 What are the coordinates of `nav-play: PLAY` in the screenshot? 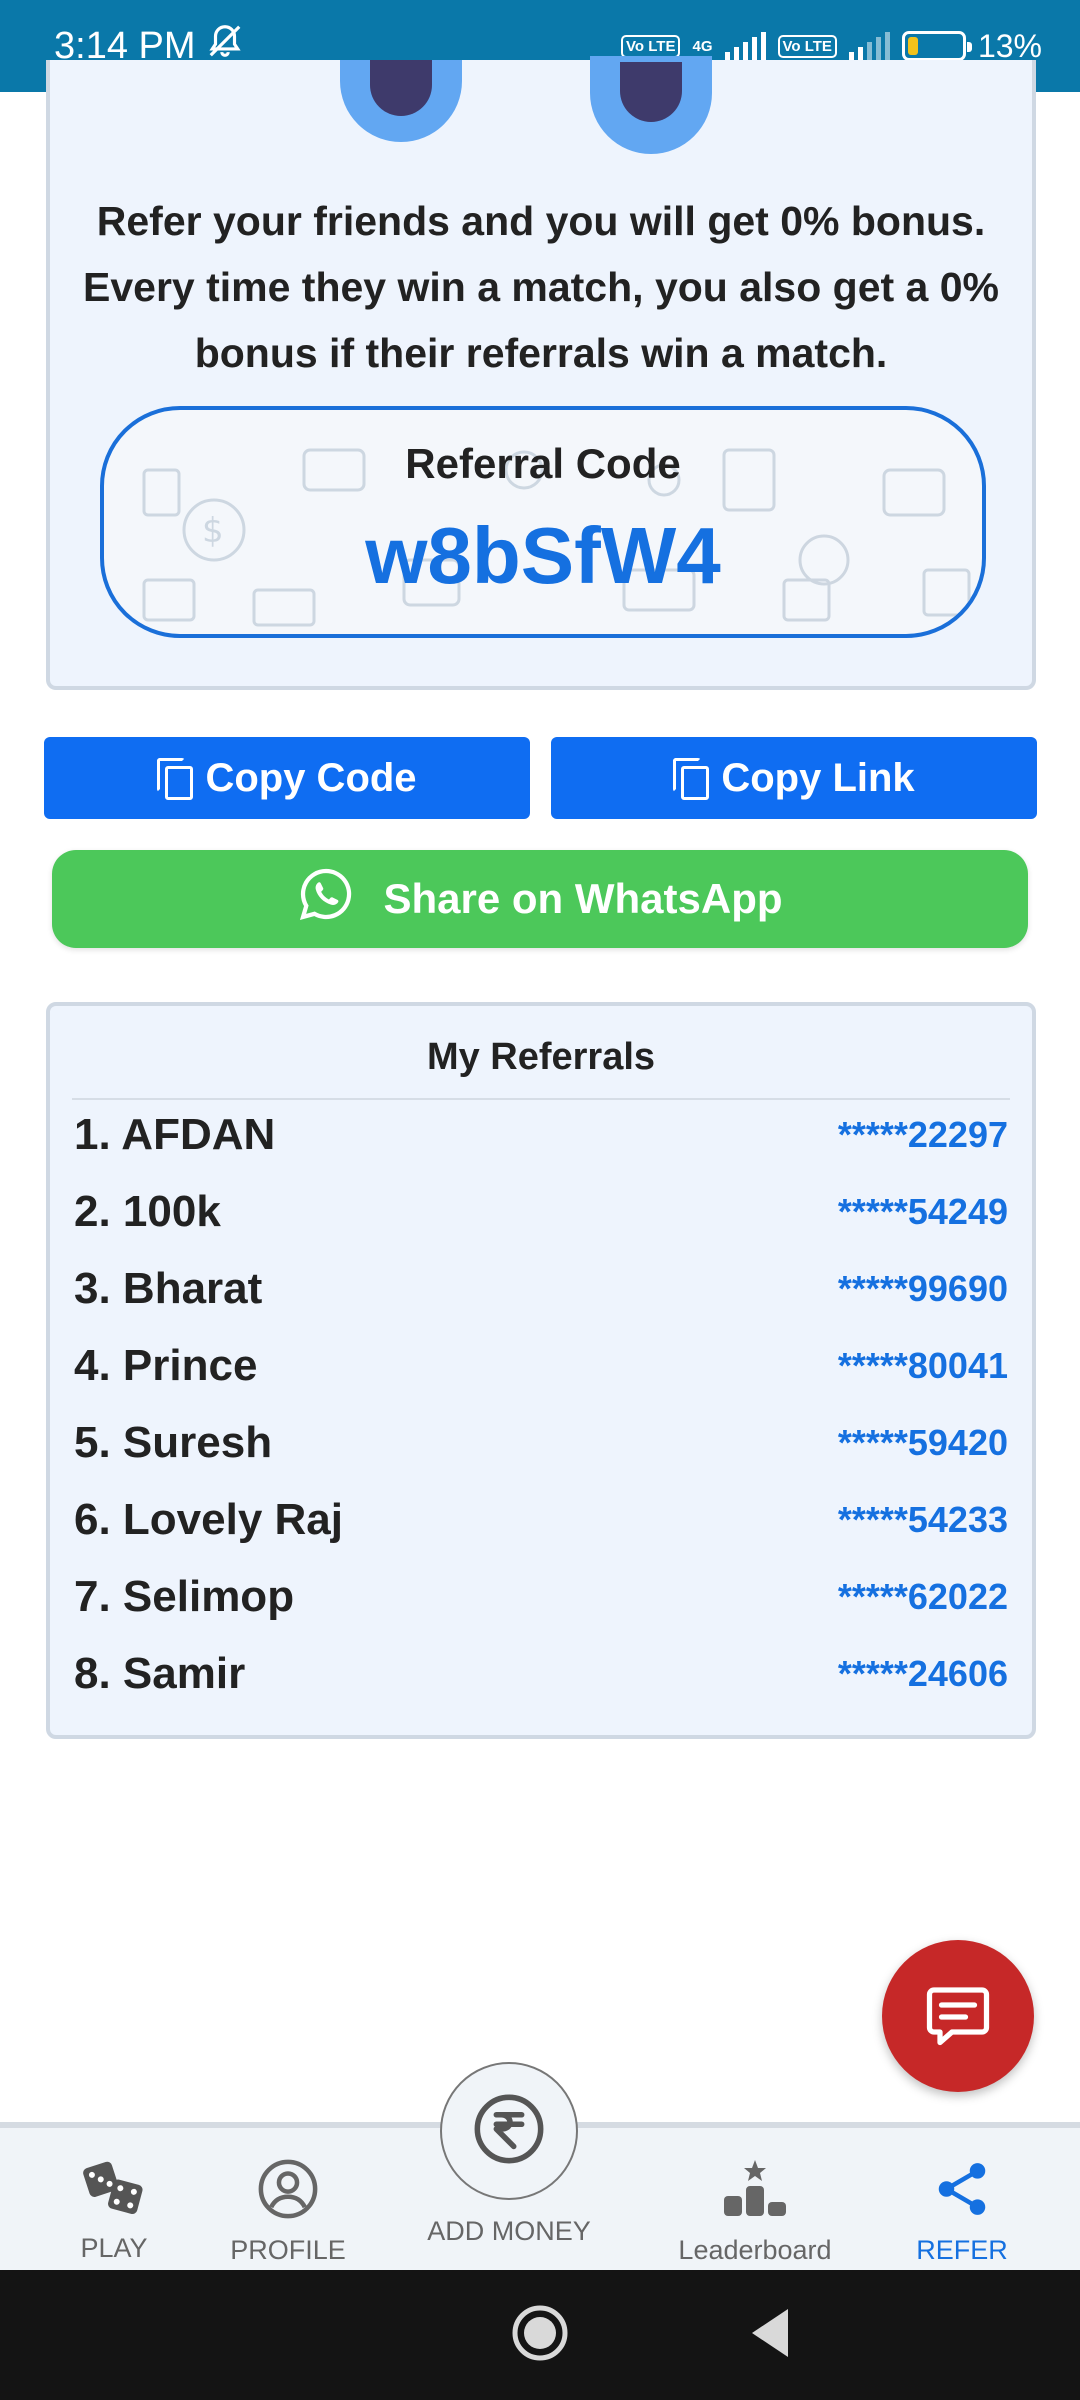 It's located at (114, 2211).